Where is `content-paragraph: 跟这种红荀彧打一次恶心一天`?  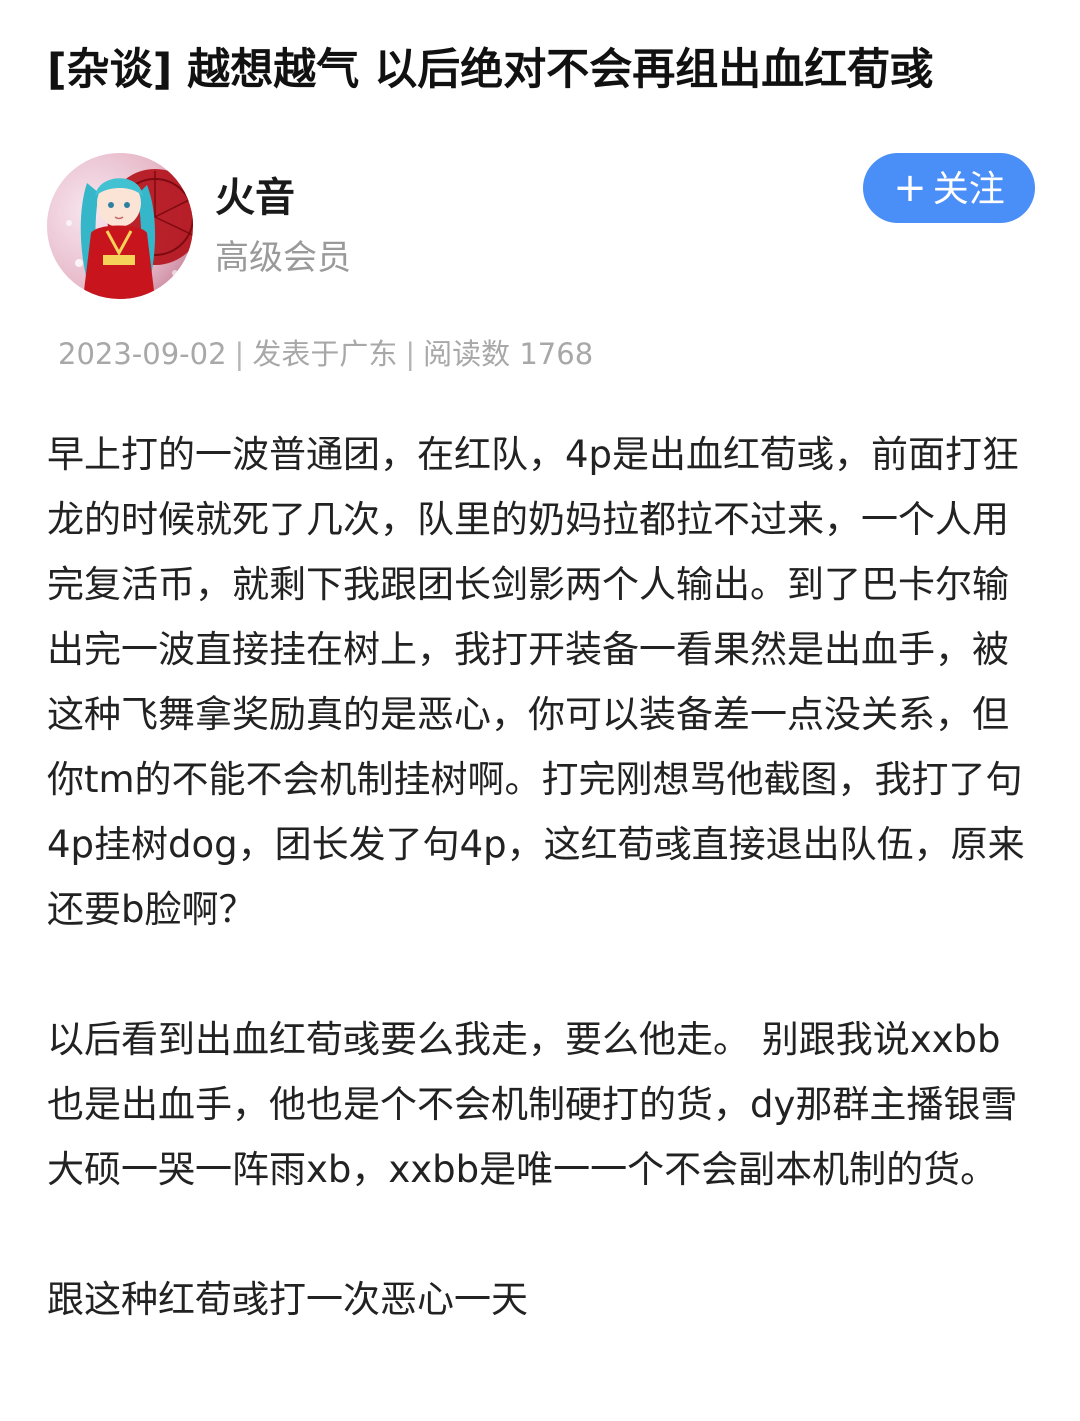
content-paragraph: 跟这种红荀彧打一次恶心一天 is located at coordinates (287, 1299).